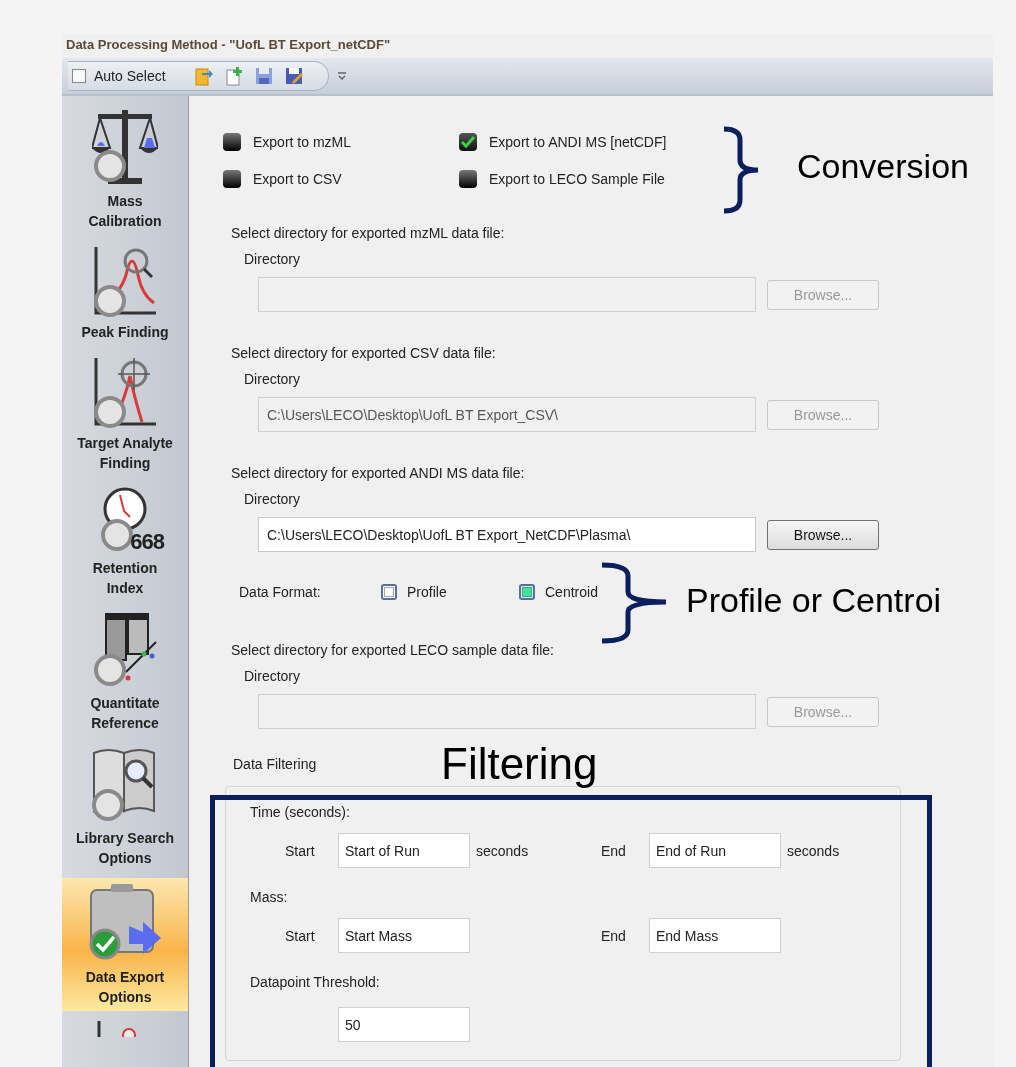  Describe the element at coordinates (297, 179) in the screenshot. I see `checkbox-label: Export to CSV` at that location.